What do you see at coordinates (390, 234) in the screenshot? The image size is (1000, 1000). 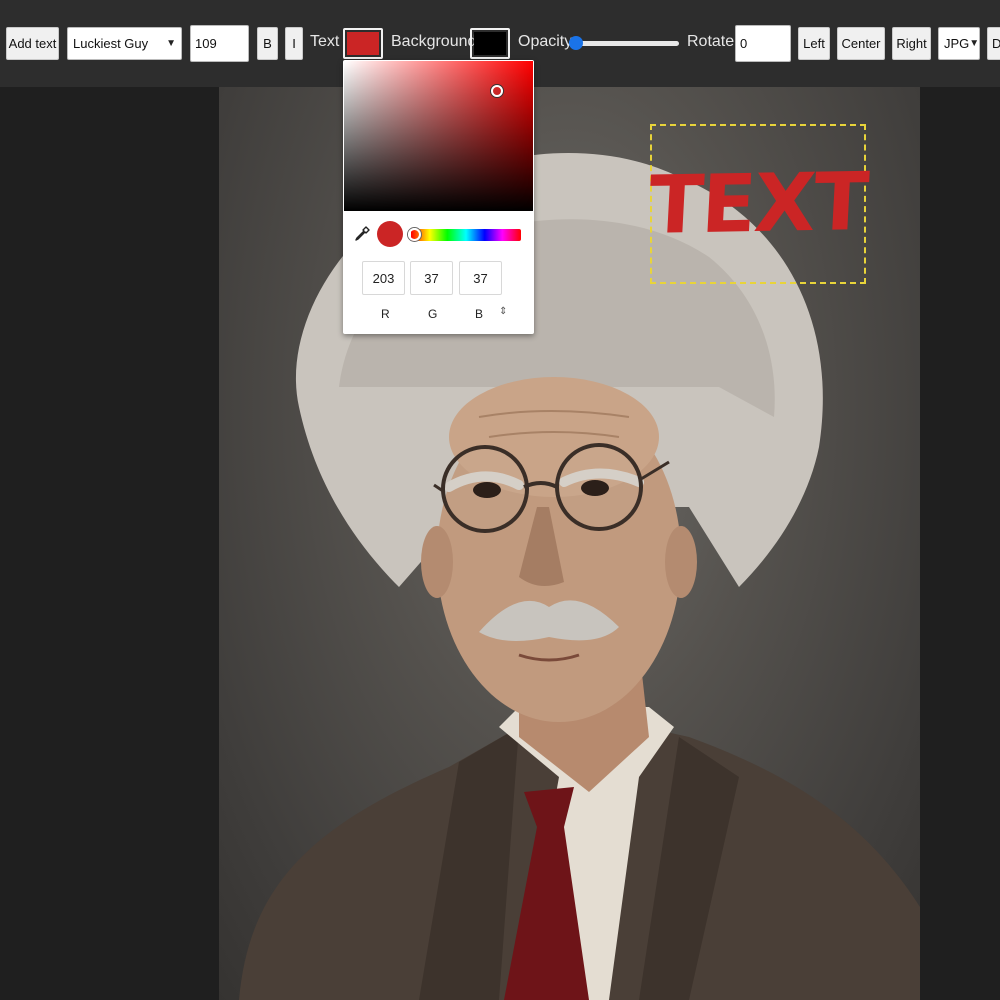 I see `color-preview` at bounding box center [390, 234].